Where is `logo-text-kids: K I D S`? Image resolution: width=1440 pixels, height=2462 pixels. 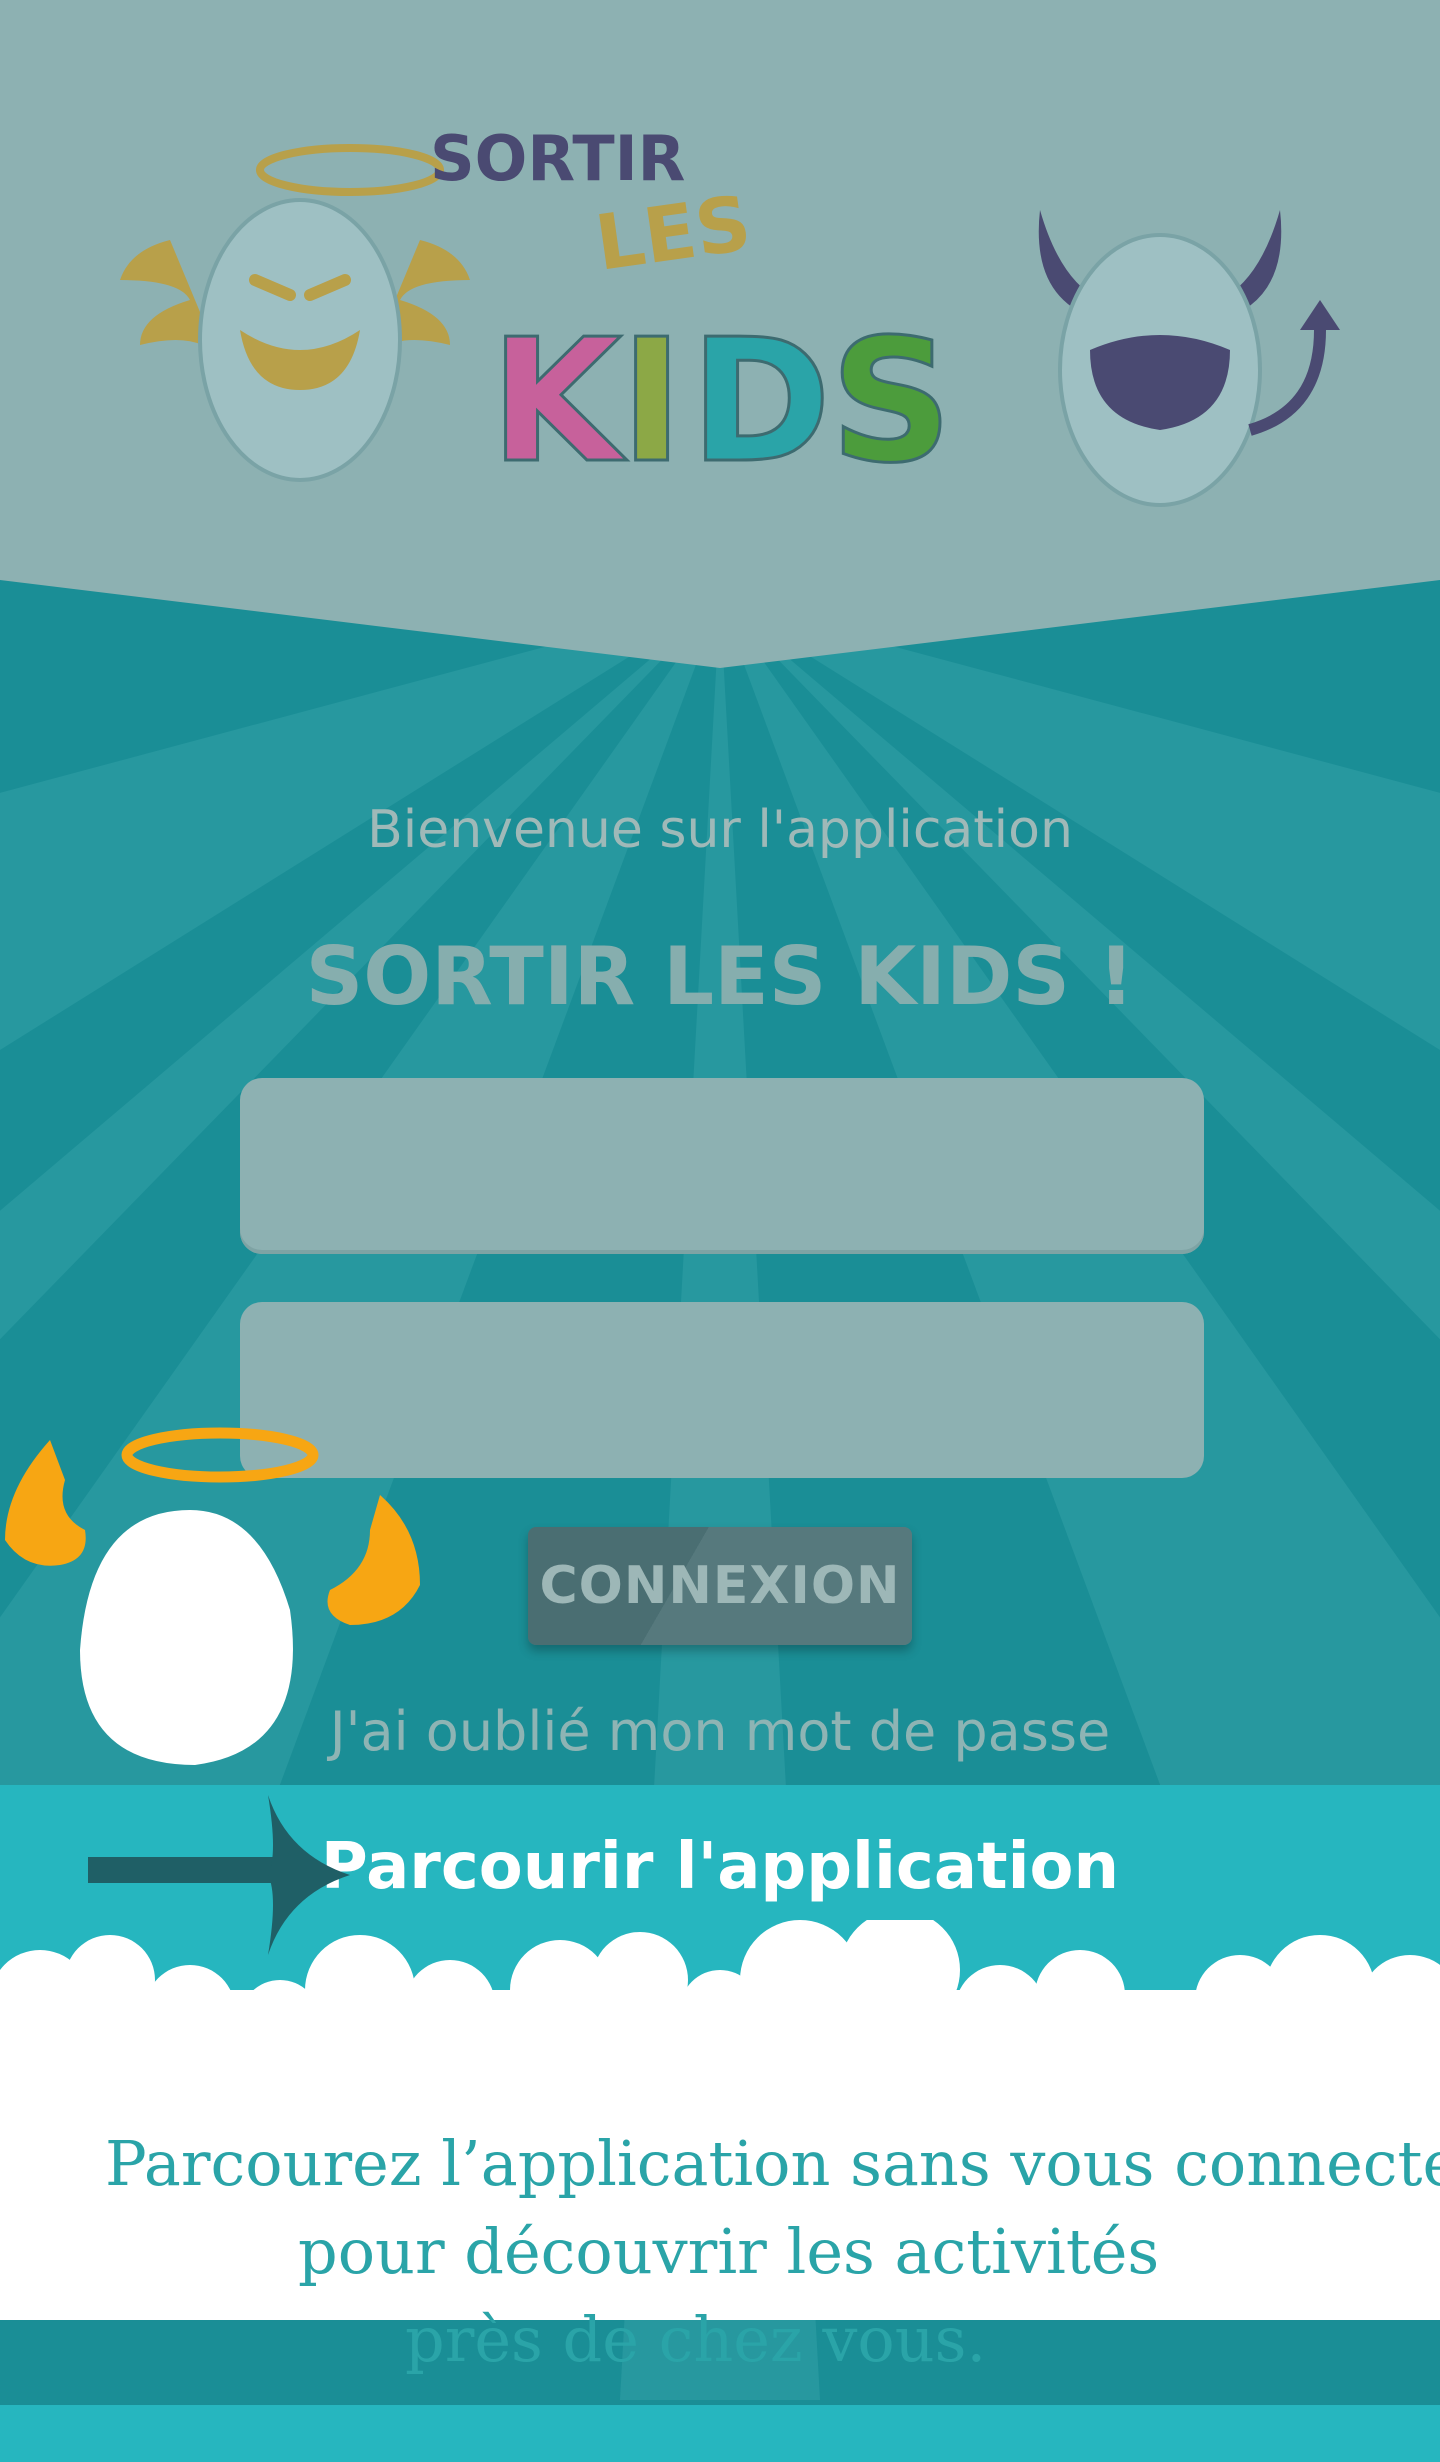 logo-text-kids: K I D S is located at coordinates (721, 402).